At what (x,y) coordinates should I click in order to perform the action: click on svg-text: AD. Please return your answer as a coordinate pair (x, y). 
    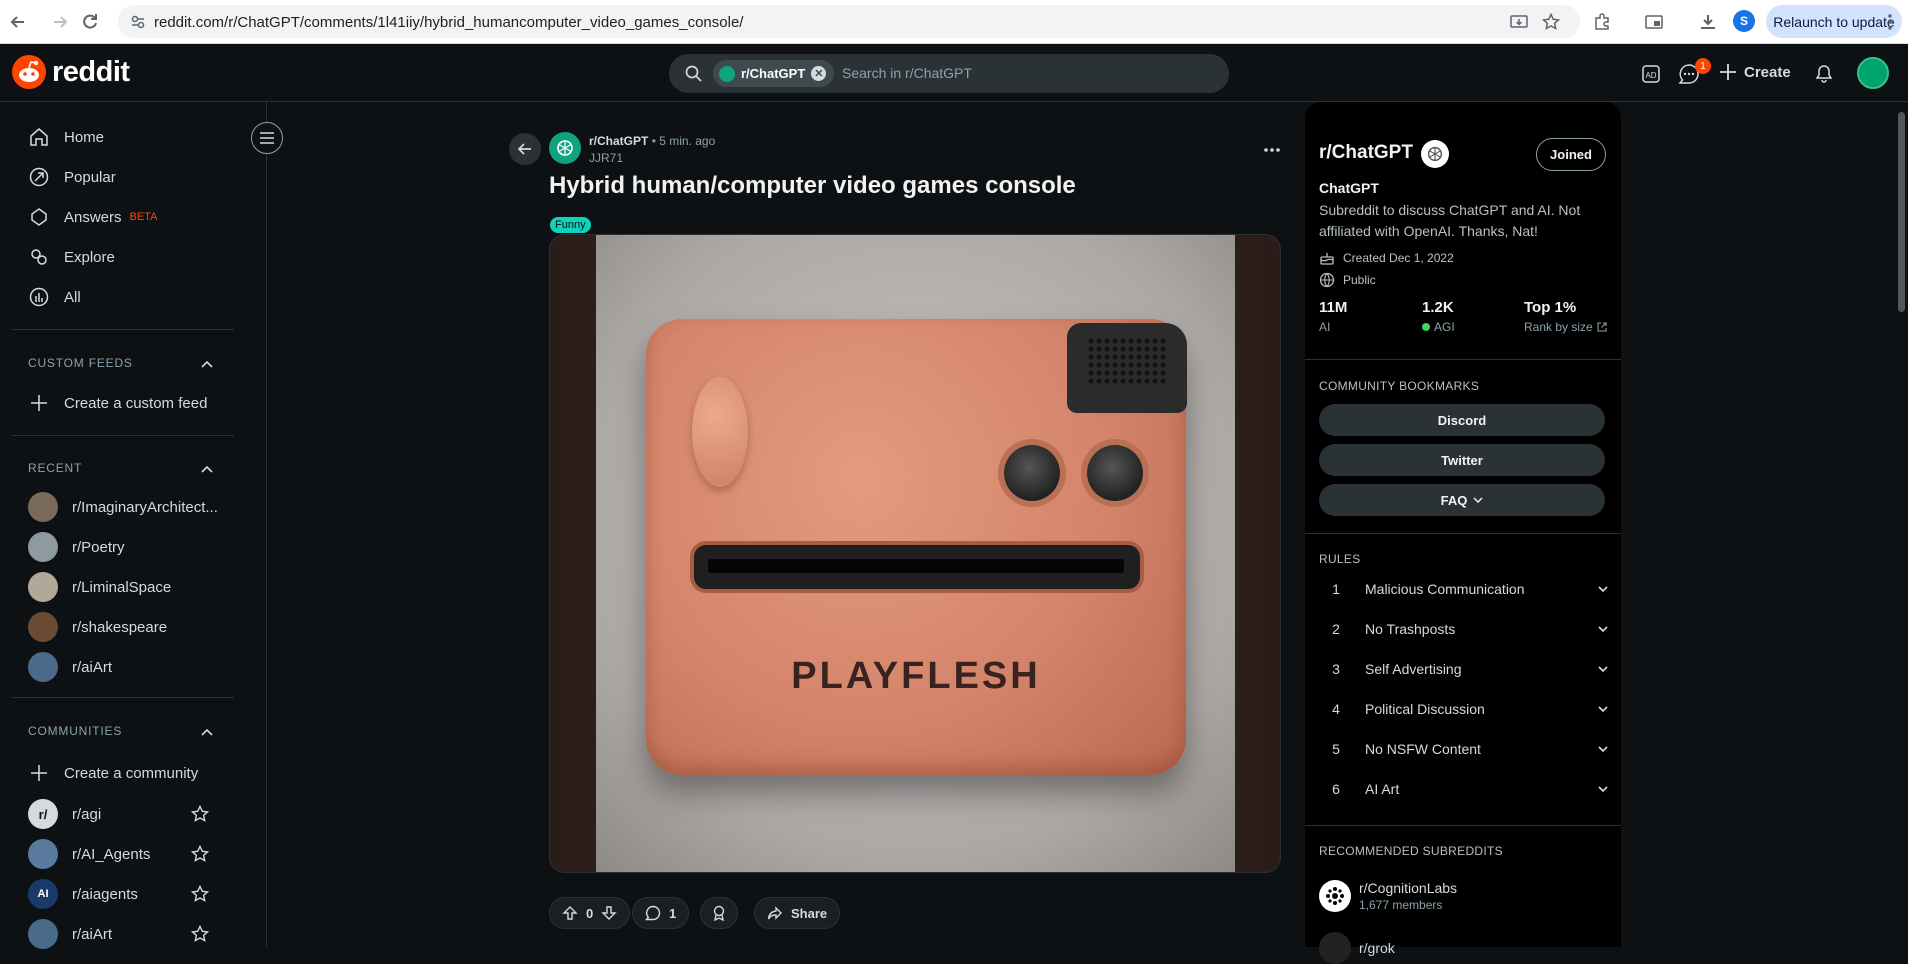
    Looking at the image, I should click on (1650, 75).